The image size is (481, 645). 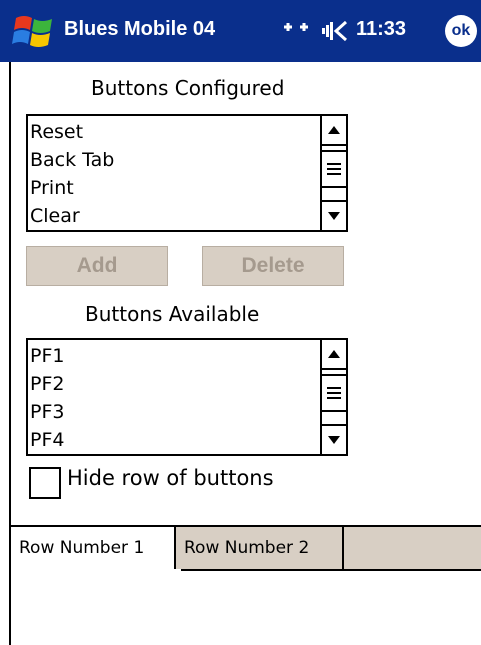 What do you see at coordinates (140, 29) in the screenshot?
I see `app-title: Blues Mobile 04` at bounding box center [140, 29].